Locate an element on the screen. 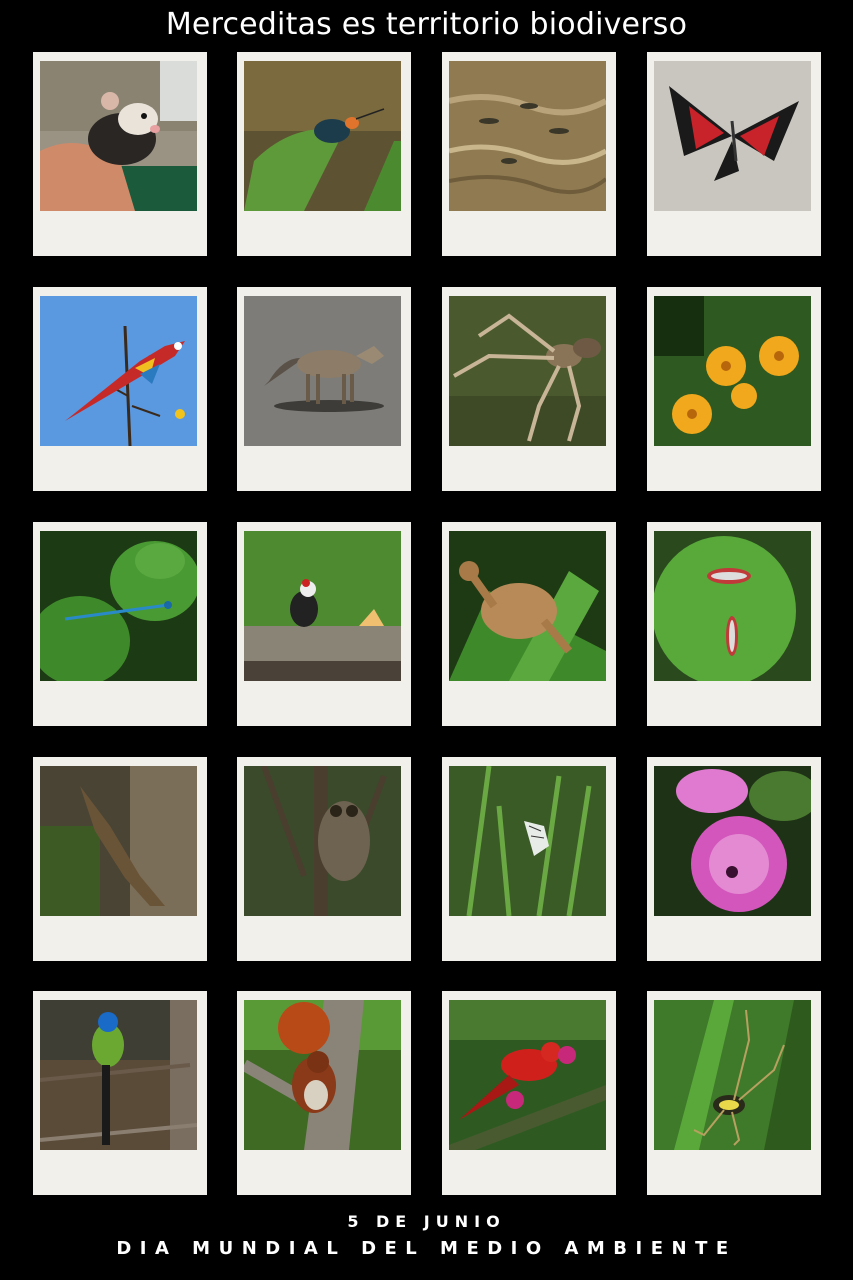 The width and height of the screenshot is (853, 1280). photo-card-frog is located at coordinates (529, 624).